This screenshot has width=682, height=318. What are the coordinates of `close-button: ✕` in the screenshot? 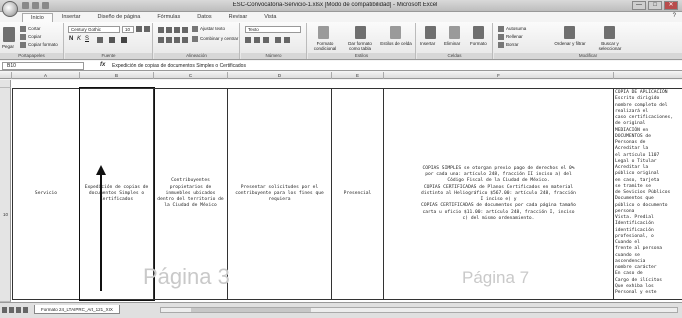 It's located at (671, 5).